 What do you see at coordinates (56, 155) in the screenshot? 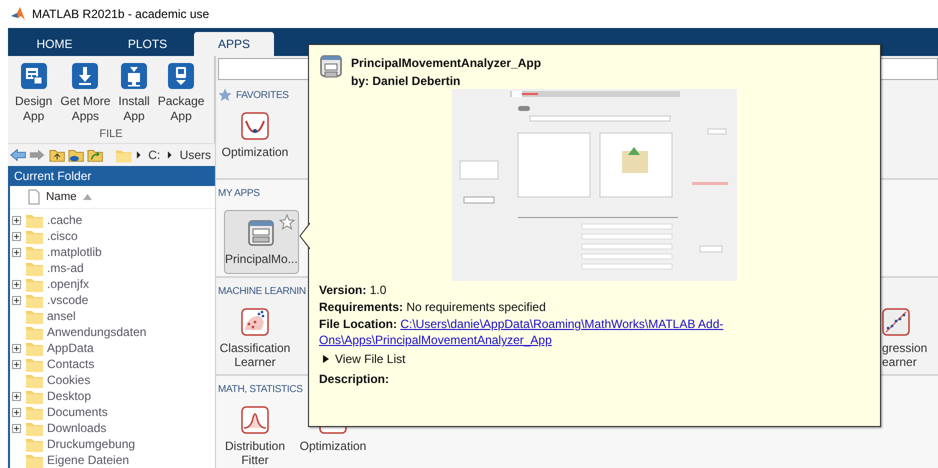
I see `folder-up-icon` at bounding box center [56, 155].